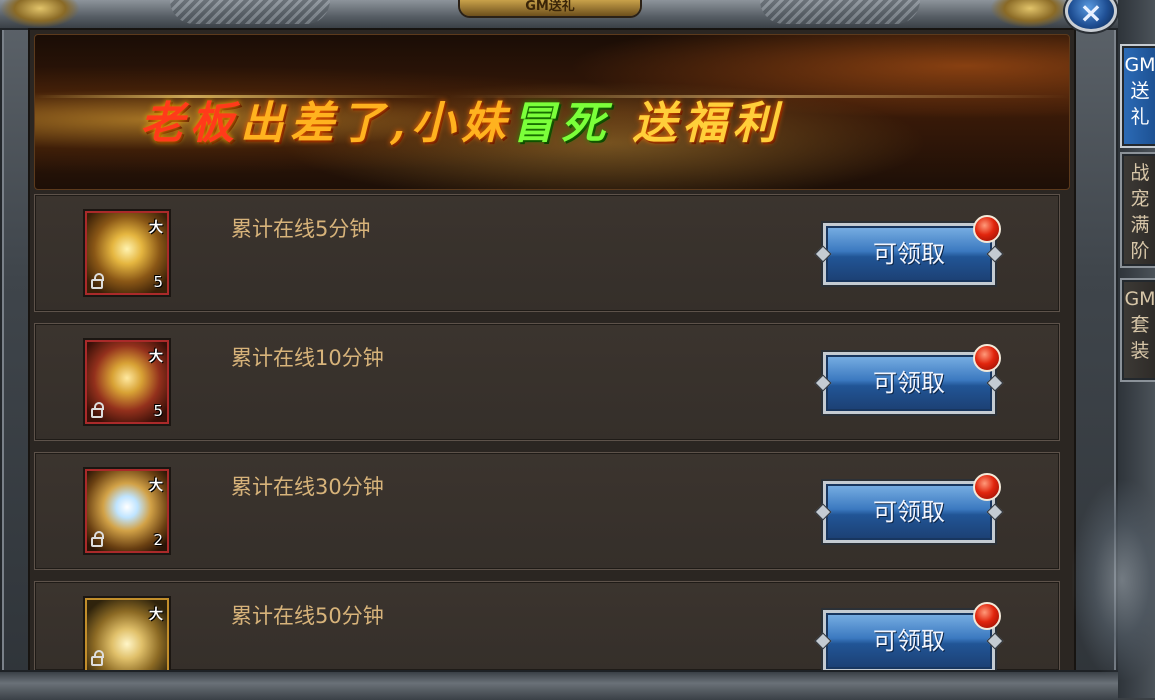 The width and height of the screenshot is (1155, 700). Describe the element at coordinates (547, 626) in the screenshot. I see `reward-row: 大 累计在线50分钟 可领取` at that location.